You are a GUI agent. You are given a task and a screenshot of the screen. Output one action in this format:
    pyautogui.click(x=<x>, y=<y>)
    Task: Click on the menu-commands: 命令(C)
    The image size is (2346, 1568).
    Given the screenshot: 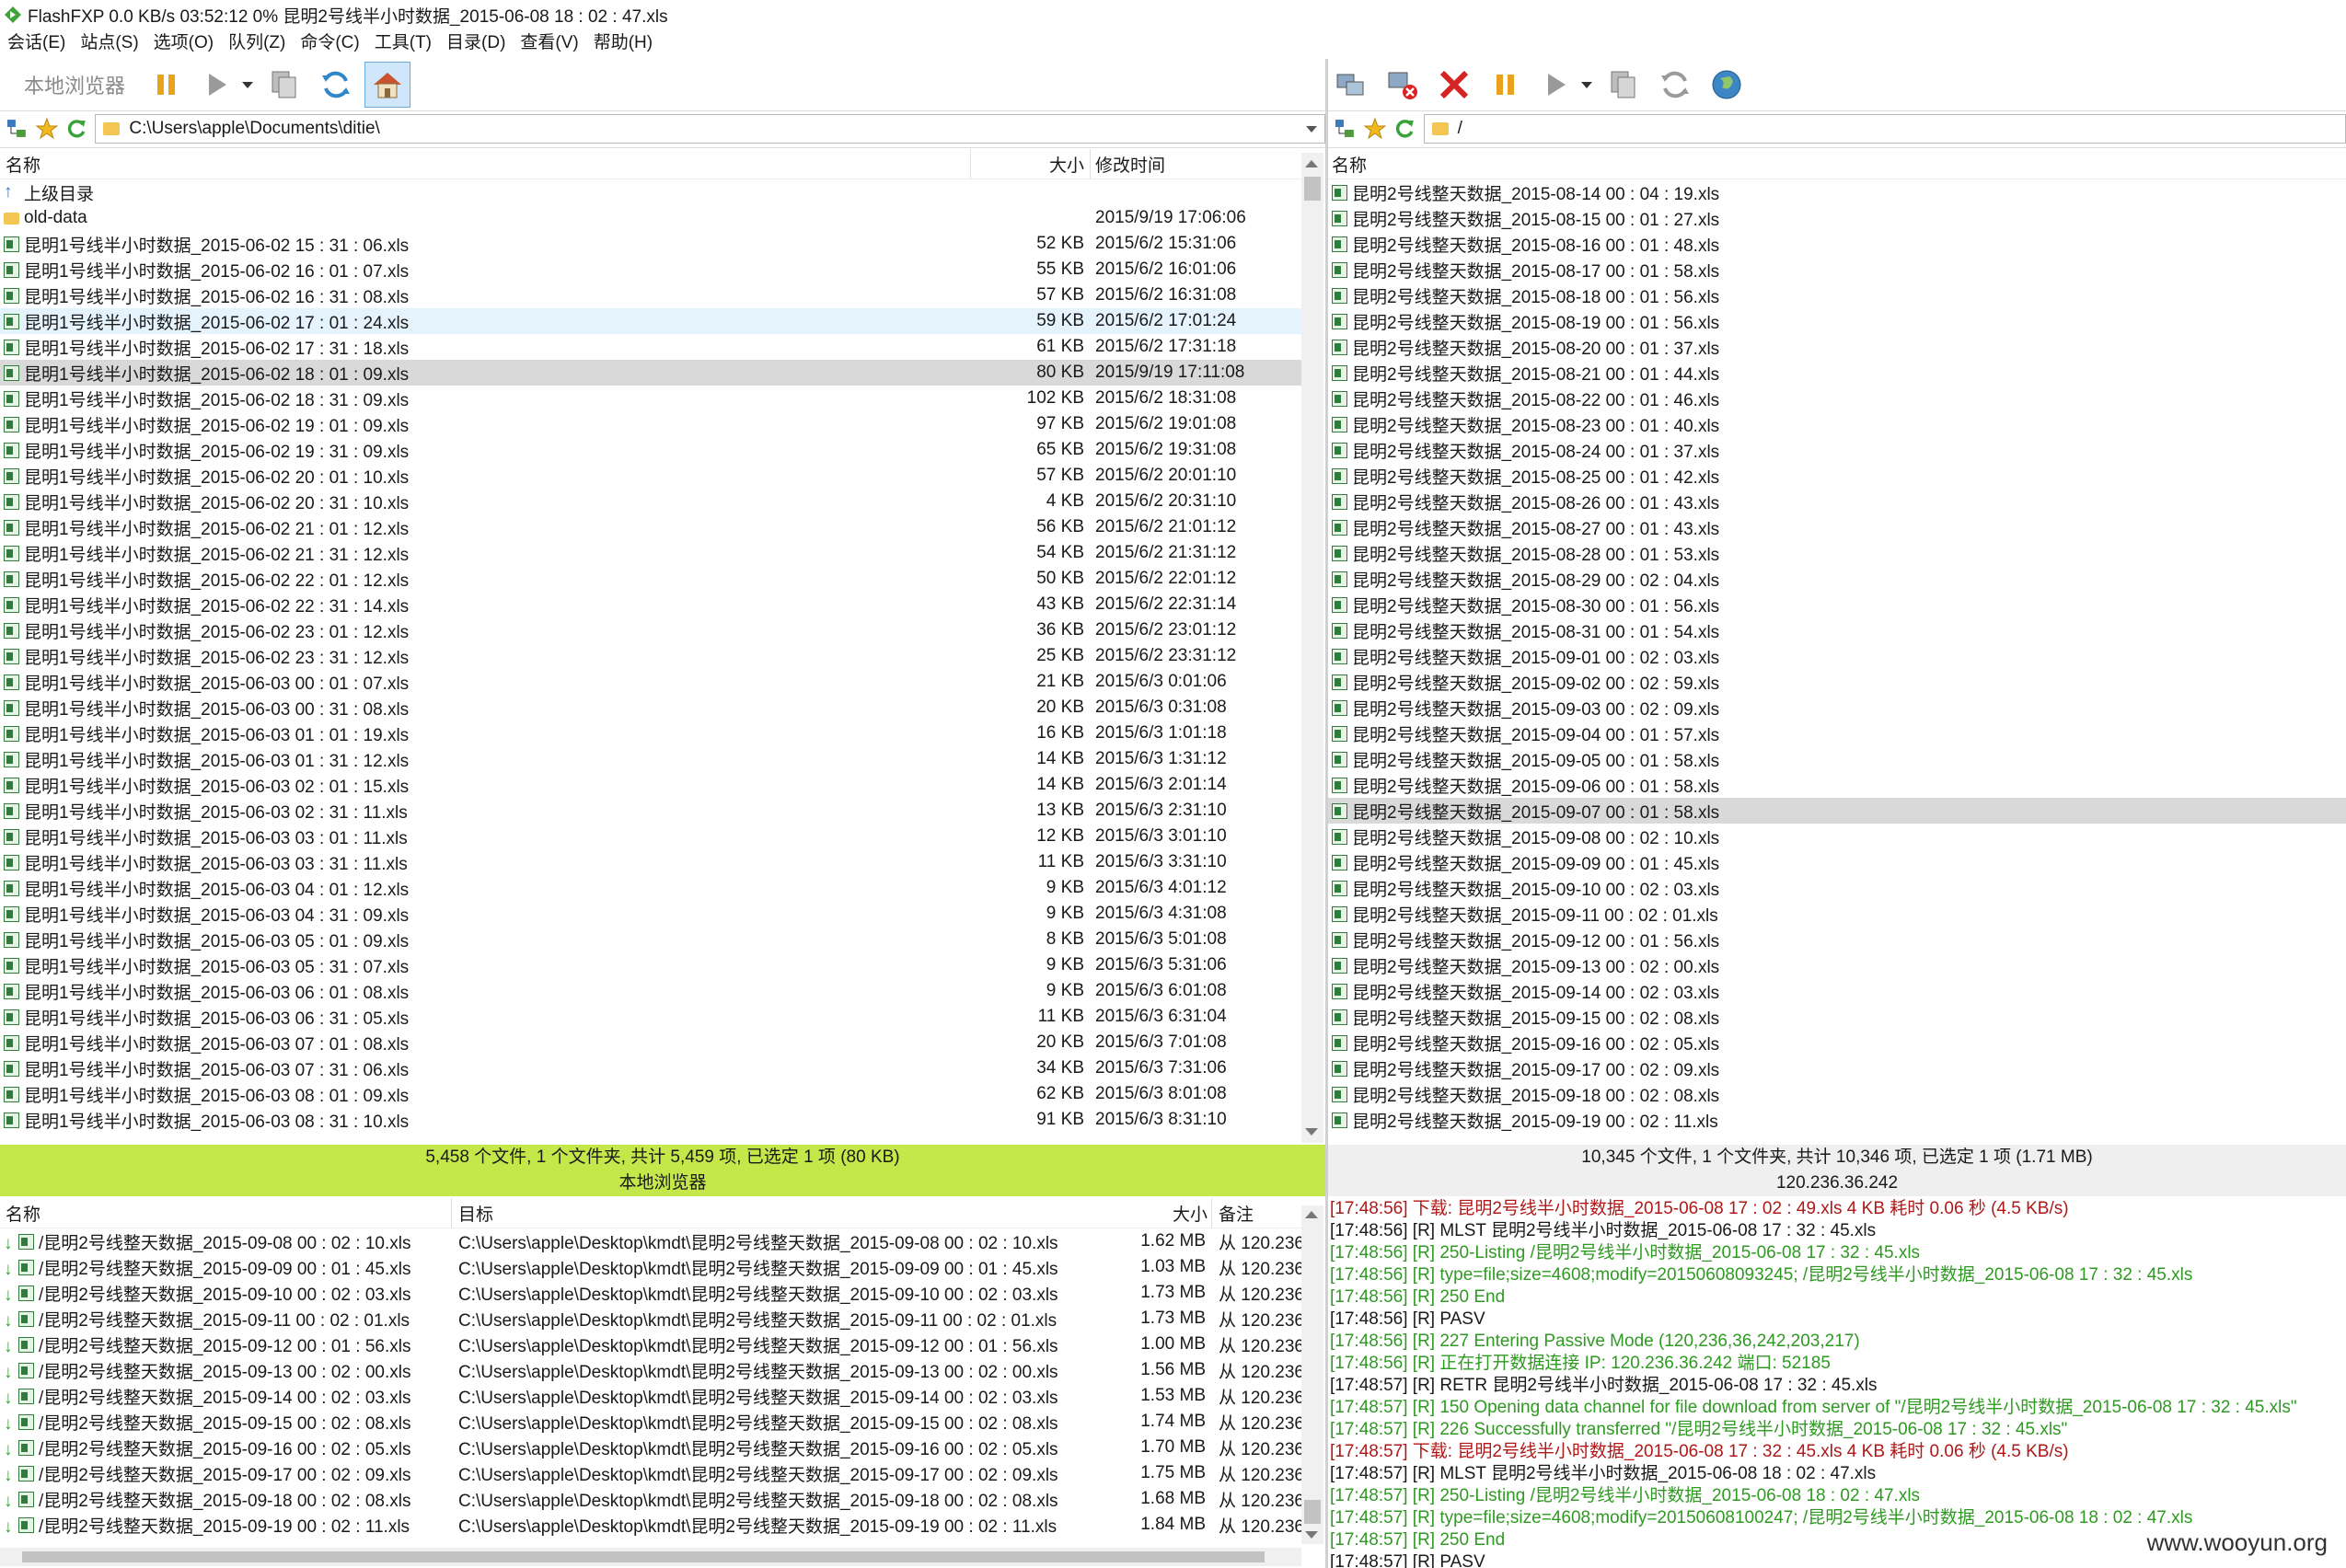 What is the action you would take?
    pyautogui.click(x=329, y=43)
    